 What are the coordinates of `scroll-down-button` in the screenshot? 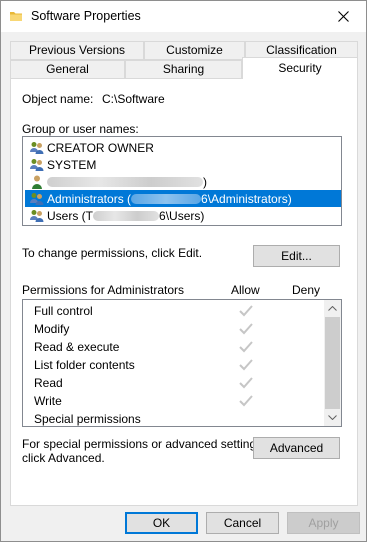 It's located at (332, 417).